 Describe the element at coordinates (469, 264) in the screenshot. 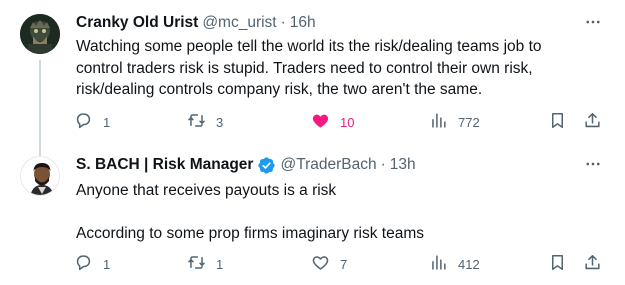

I see `view-count: 412` at that location.